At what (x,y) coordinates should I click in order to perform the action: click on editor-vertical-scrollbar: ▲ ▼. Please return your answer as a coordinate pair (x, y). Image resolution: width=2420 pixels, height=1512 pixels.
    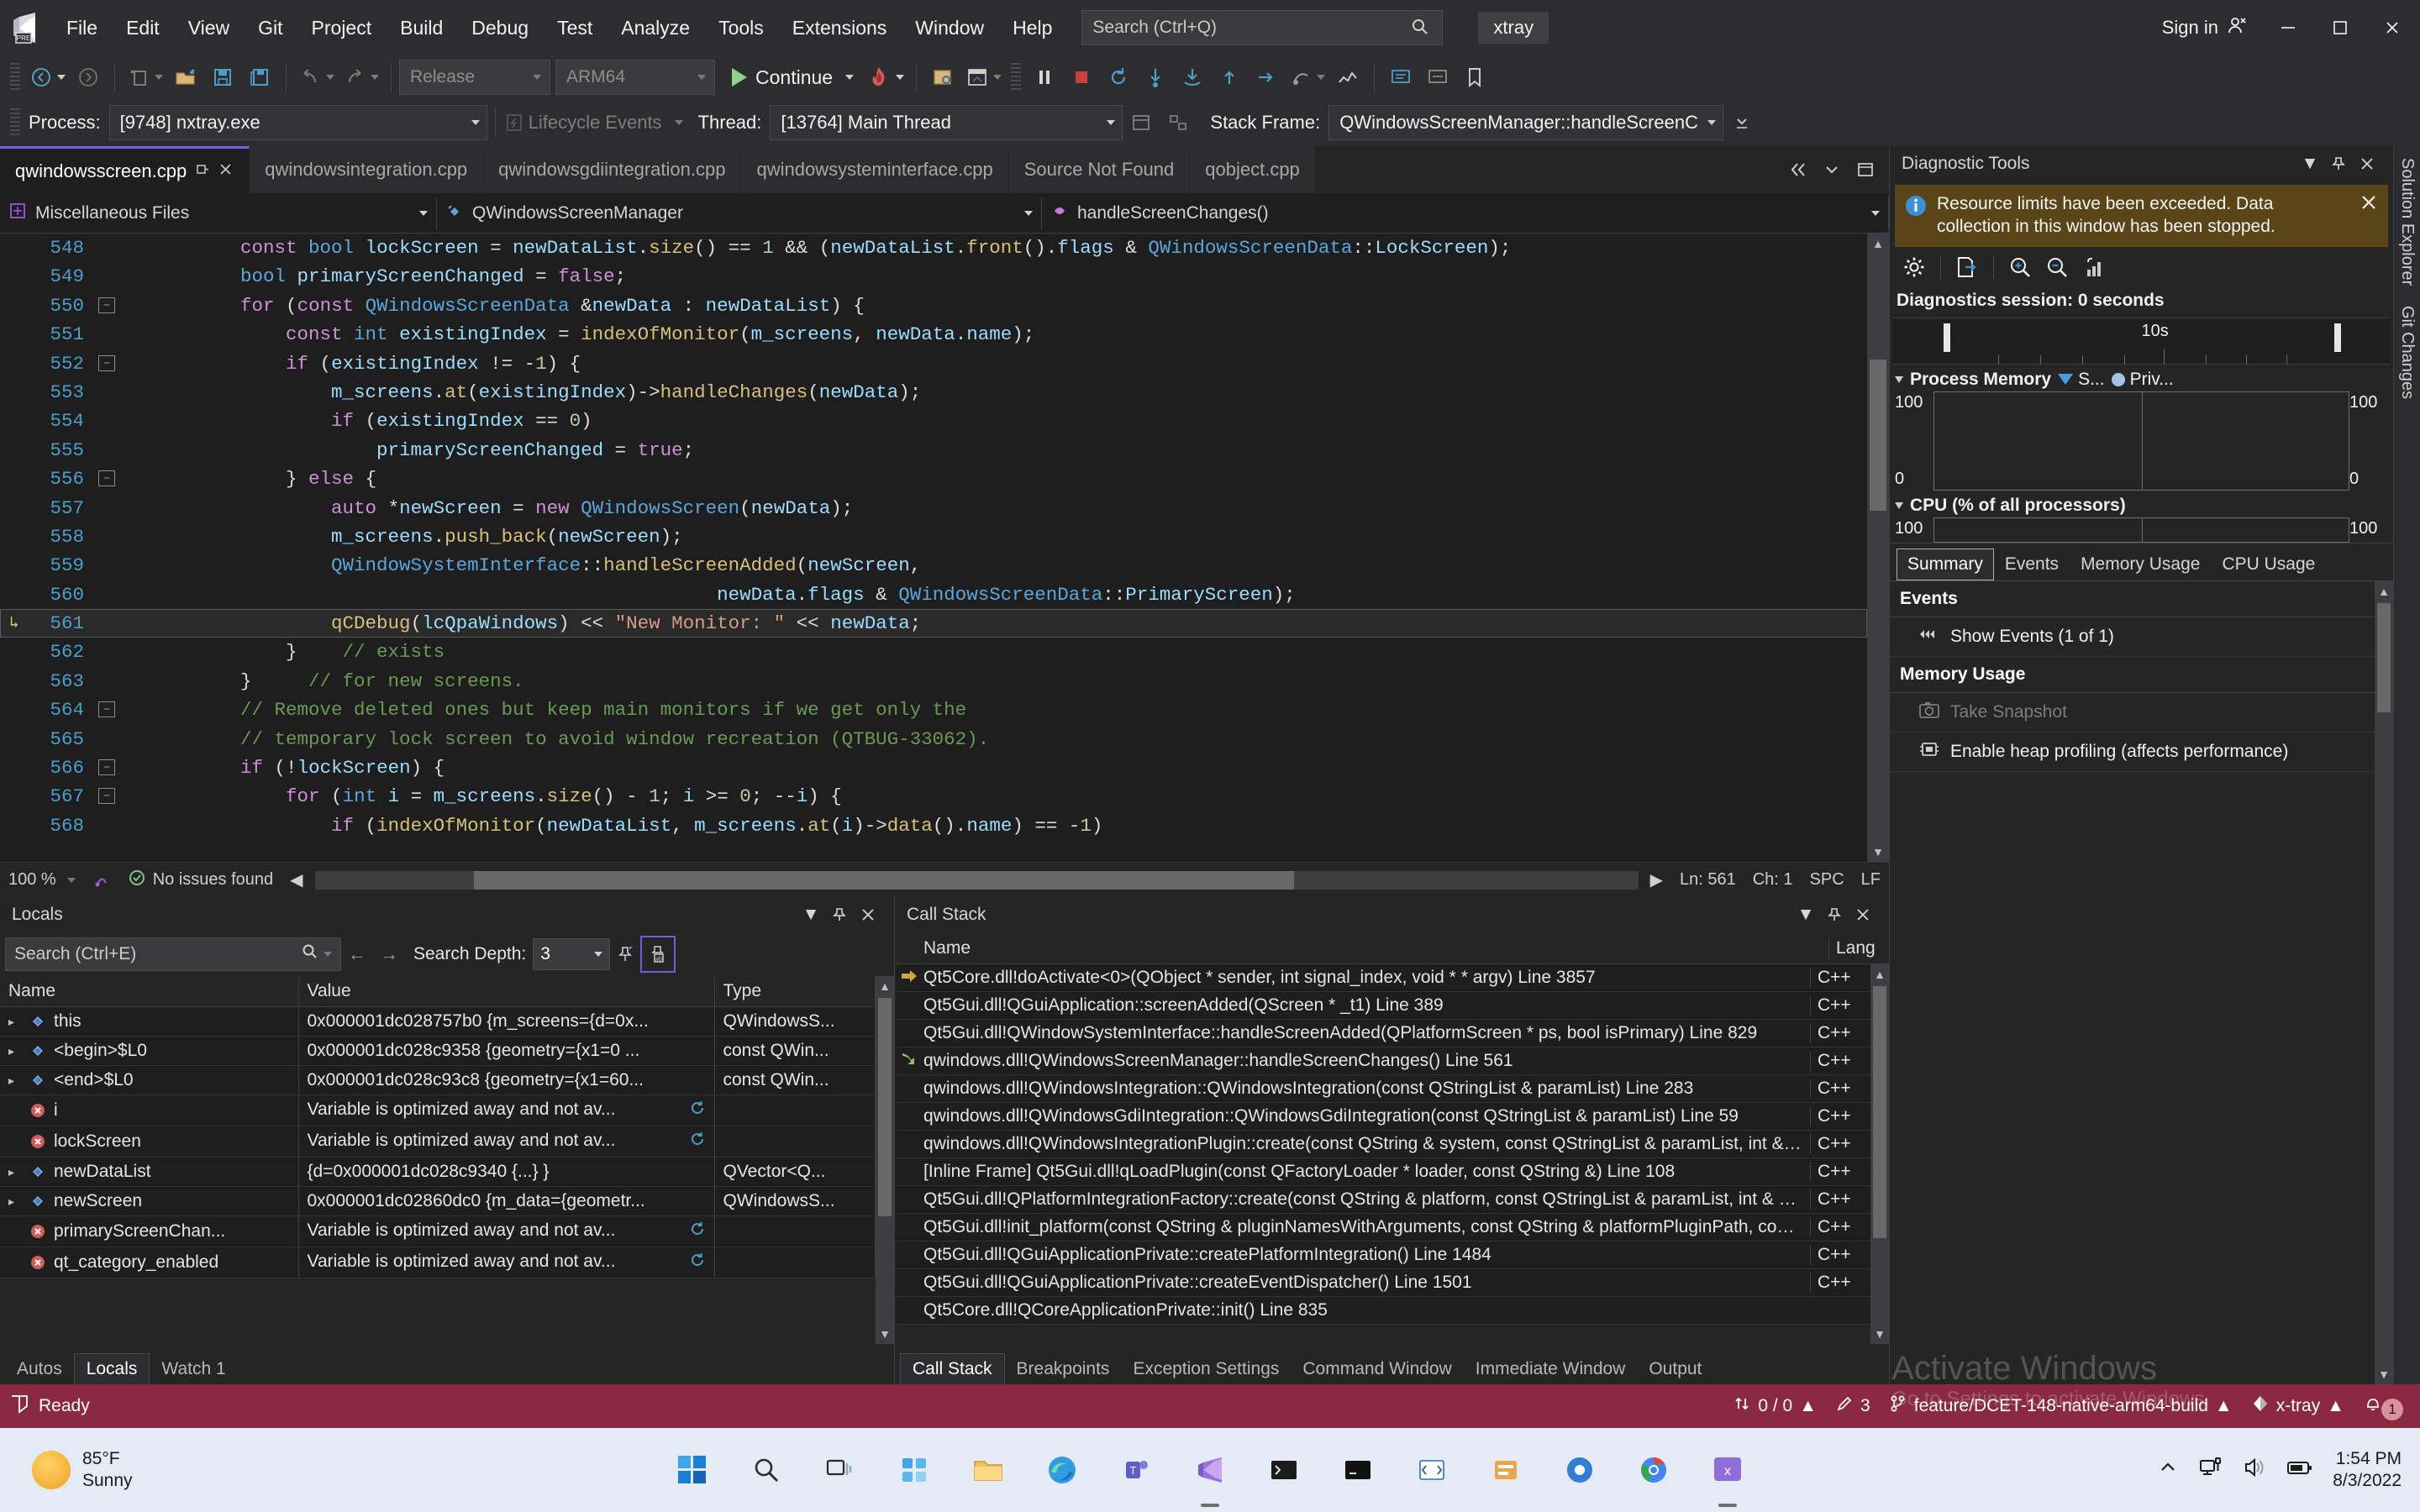
    Looking at the image, I should click on (1878, 548).